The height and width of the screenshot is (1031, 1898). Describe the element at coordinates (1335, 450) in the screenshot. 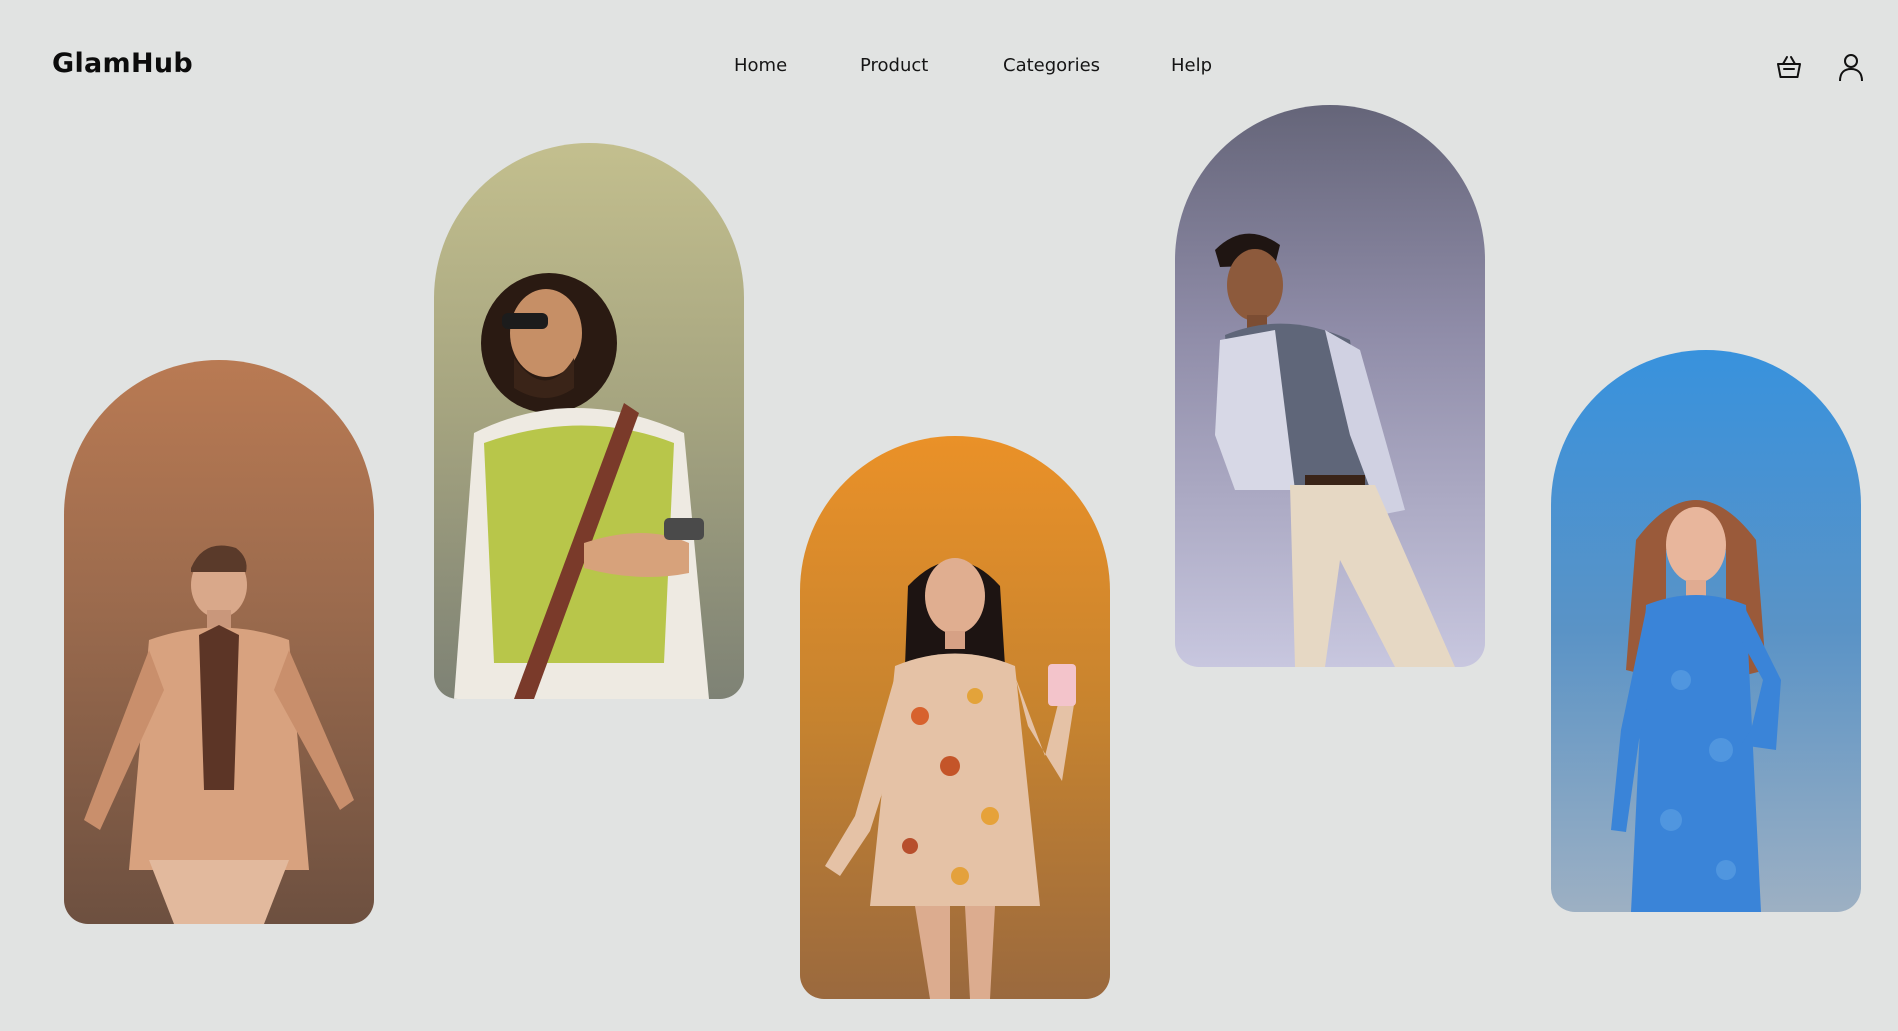

I see `model-man-grey-blazer-image` at that location.